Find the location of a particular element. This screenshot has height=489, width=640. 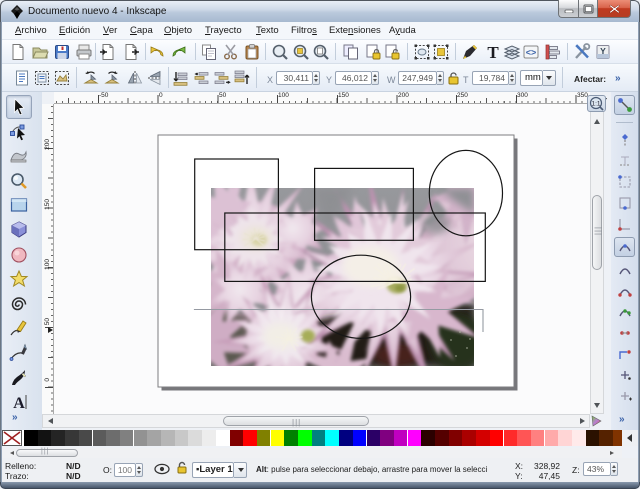

svg-text: T is located at coordinates (493, 52).